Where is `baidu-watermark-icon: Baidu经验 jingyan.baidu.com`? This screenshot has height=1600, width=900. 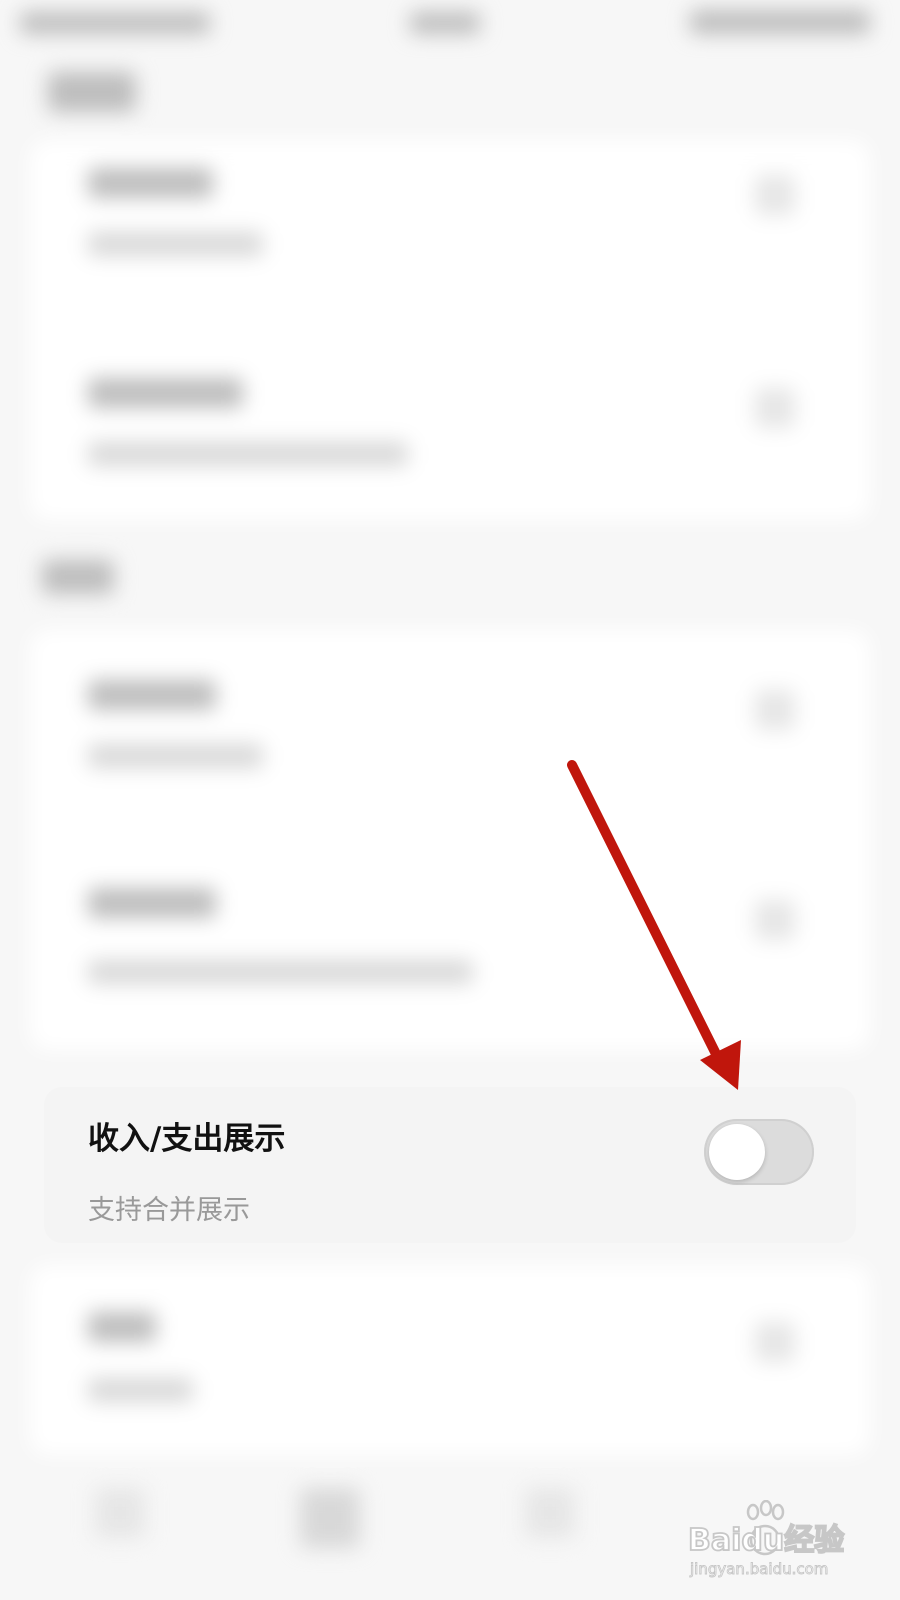 baidu-watermark-icon: Baidu经验 jingyan.baidu.com is located at coordinates (766, 1539).